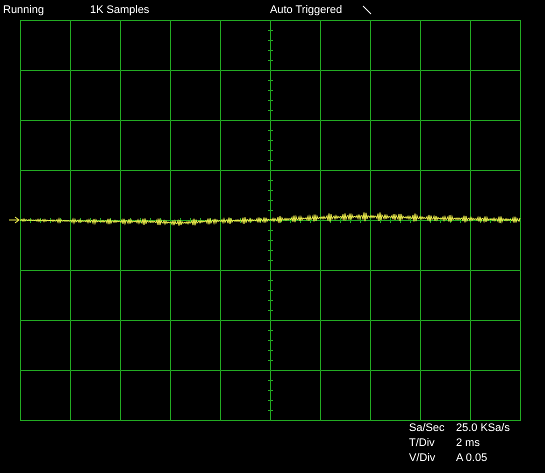 This screenshot has height=473, width=545. Describe the element at coordinates (468, 443) in the screenshot. I see `readout-value: 2 ms` at that location.